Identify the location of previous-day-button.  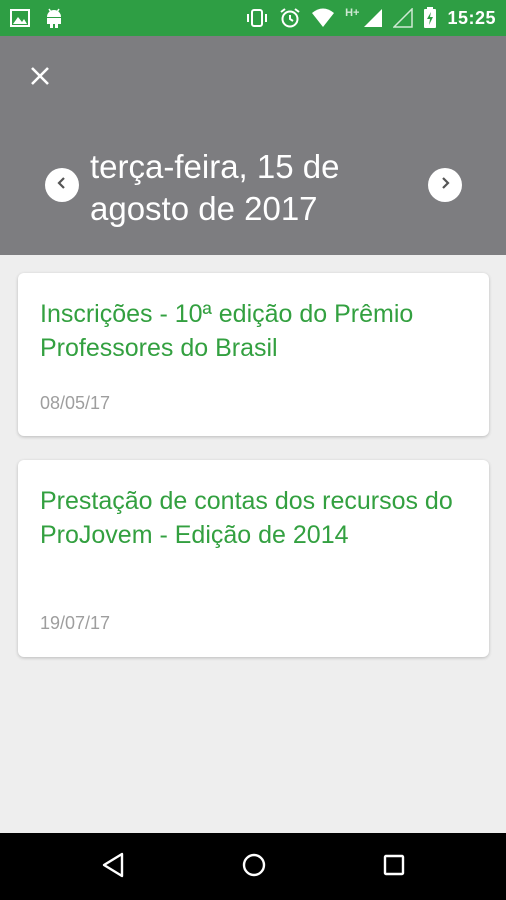
(62, 185).